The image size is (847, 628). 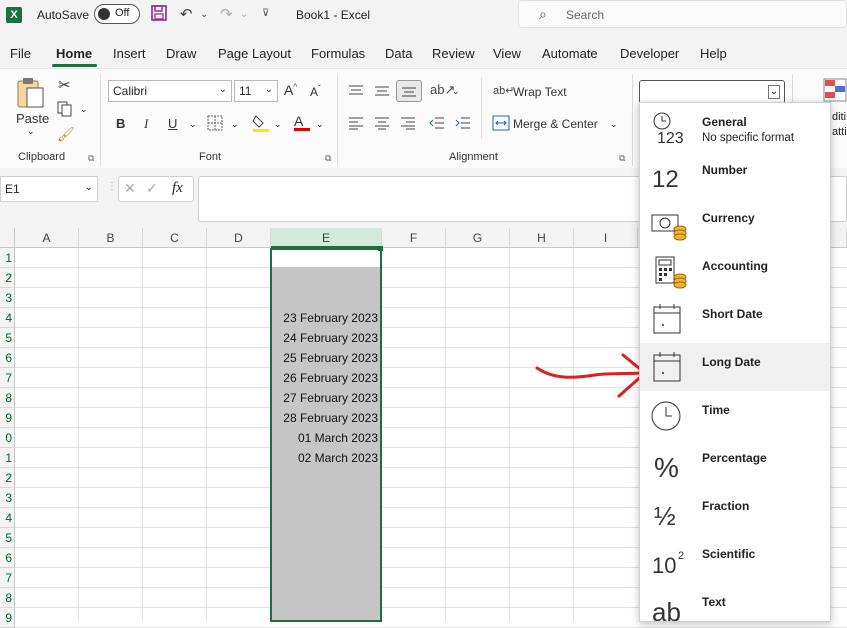 I want to click on insert-function-button: fx, so click(x=177, y=188).